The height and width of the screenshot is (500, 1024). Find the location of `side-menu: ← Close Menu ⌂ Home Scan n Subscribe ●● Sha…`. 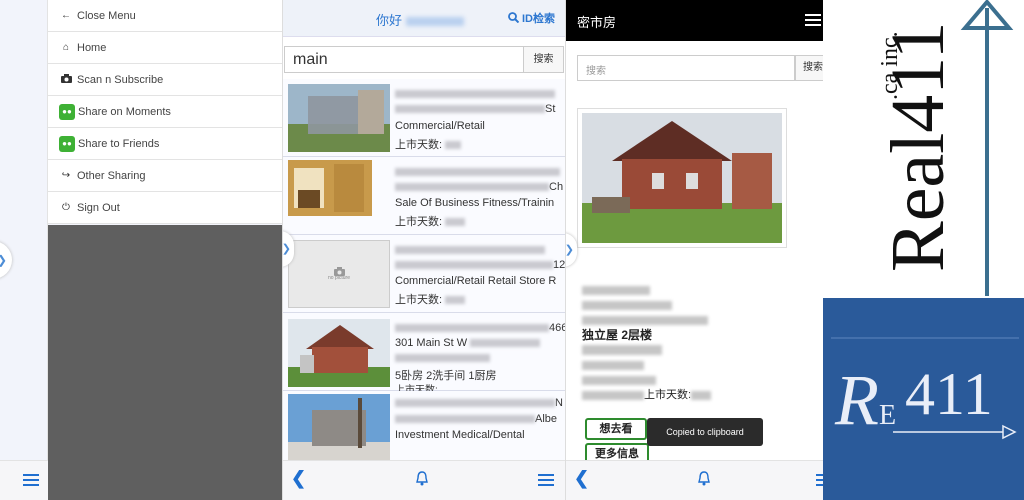

side-menu: ← Close Menu ⌂ Home Scan n Subscribe ●● Sha… is located at coordinates (165, 112).